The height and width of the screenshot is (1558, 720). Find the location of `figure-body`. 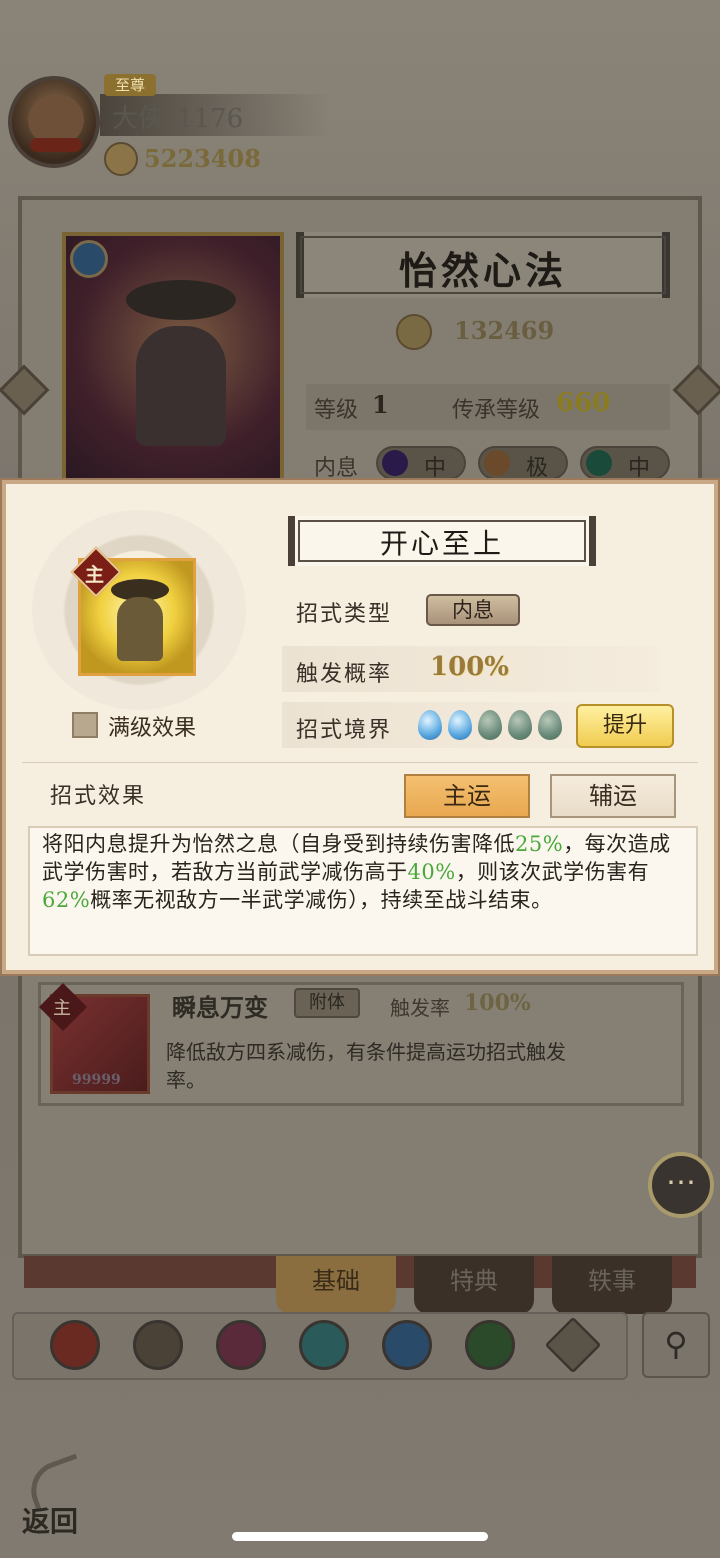

figure-body is located at coordinates (140, 629).